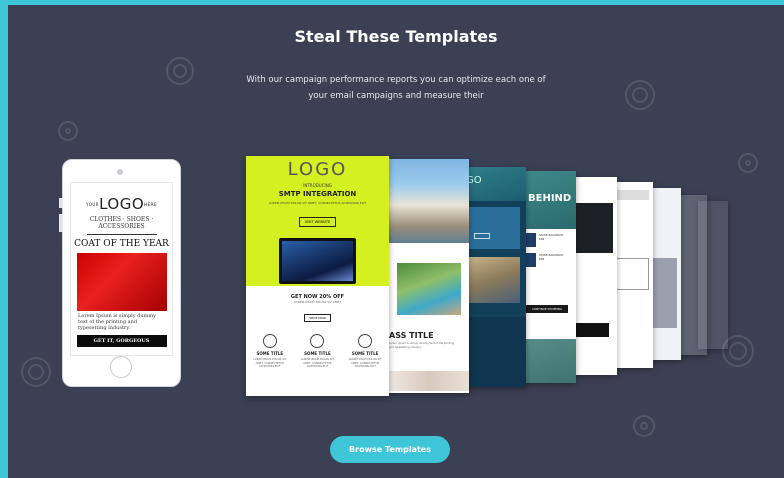 The image size is (784, 478). What do you see at coordinates (429, 201) in the screenshot?
I see `city-photo` at bounding box center [429, 201].